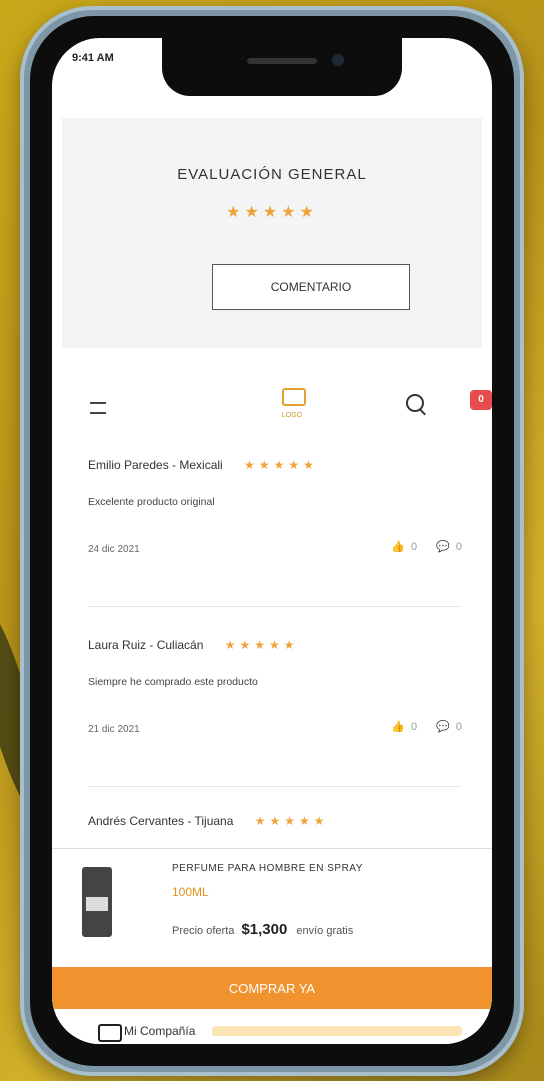 This screenshot has height=1081, width=544. What do you see at coordinates (282, 67) in the screenshot?
I see `phone-notch` at bounding box center [282, 67].